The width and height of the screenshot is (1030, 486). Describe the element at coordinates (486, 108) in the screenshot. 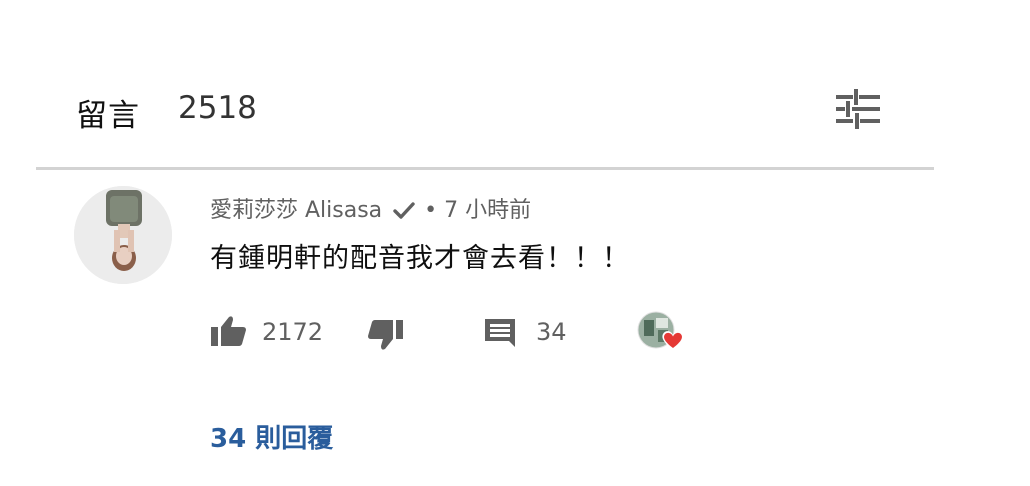

I see `comments-header: 留言 2518` at that location.